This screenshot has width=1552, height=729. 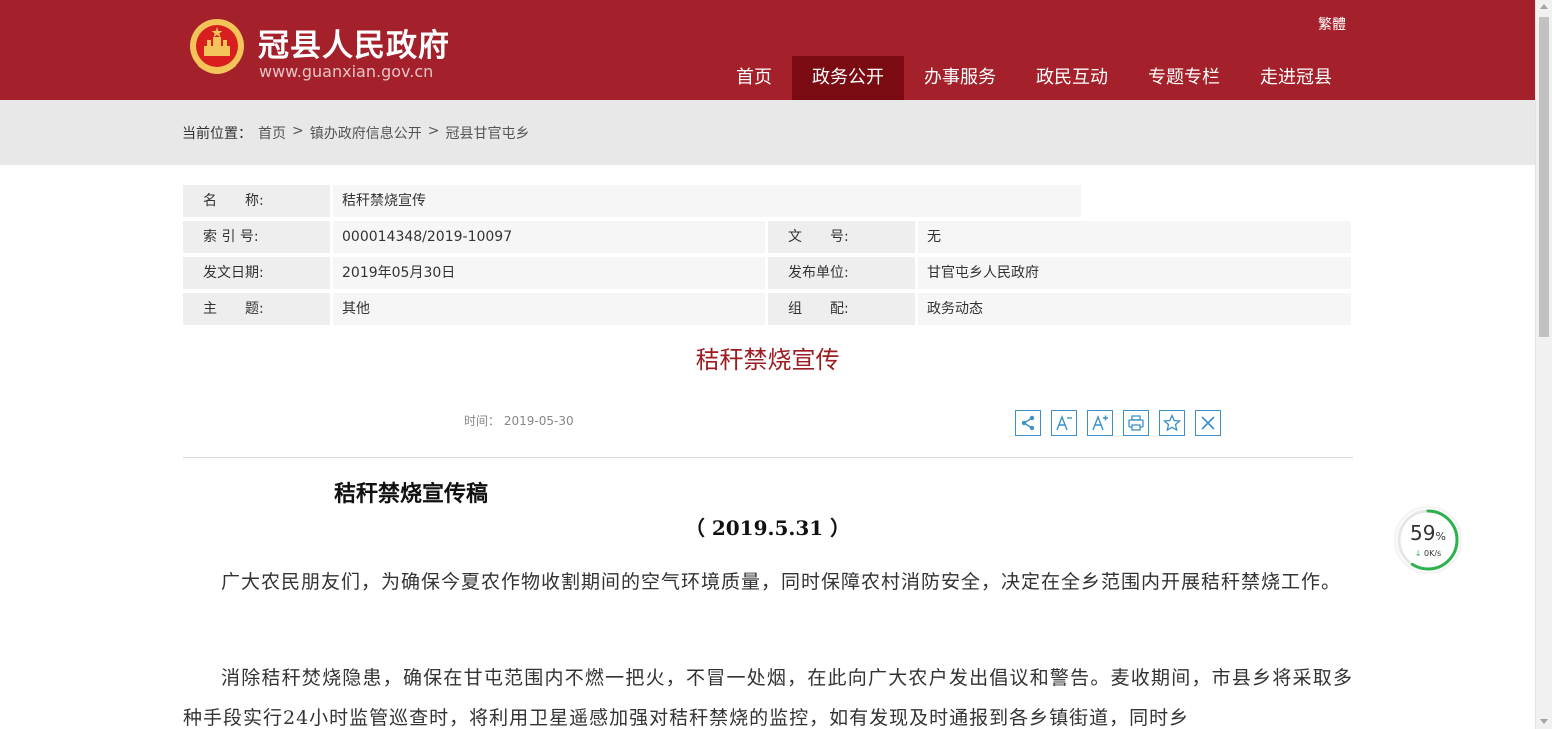 I want to click on article-time-value: 2019-05-30, so click(x=538, y=421).